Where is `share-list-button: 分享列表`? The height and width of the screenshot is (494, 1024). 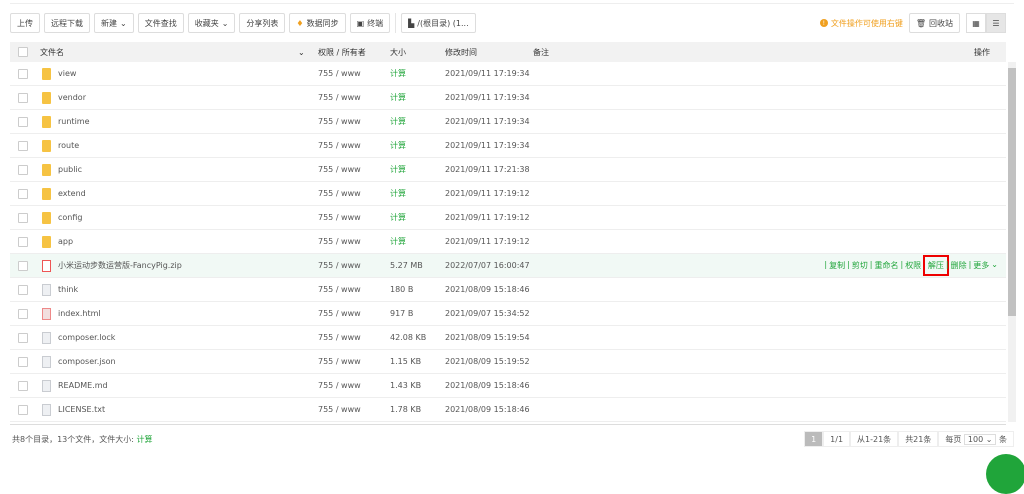 share-list-button: 分享列表 is located at coordinates (262, 23).